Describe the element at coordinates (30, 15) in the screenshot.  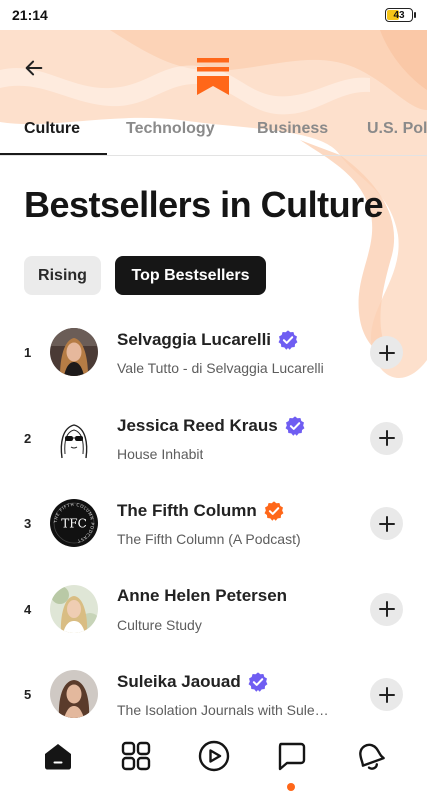
I see `status-time: 21:14` at that location.